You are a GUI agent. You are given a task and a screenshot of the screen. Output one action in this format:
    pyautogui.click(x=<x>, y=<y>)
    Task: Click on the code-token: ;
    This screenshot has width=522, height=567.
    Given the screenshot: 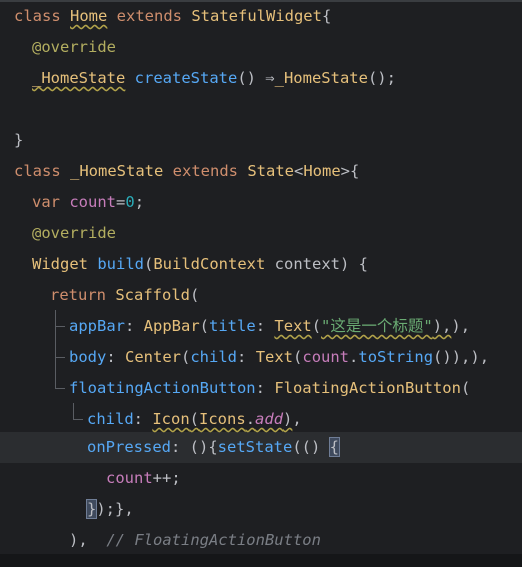 What is the action you would take?
    pyautogui.click(x=139, y=202)
    